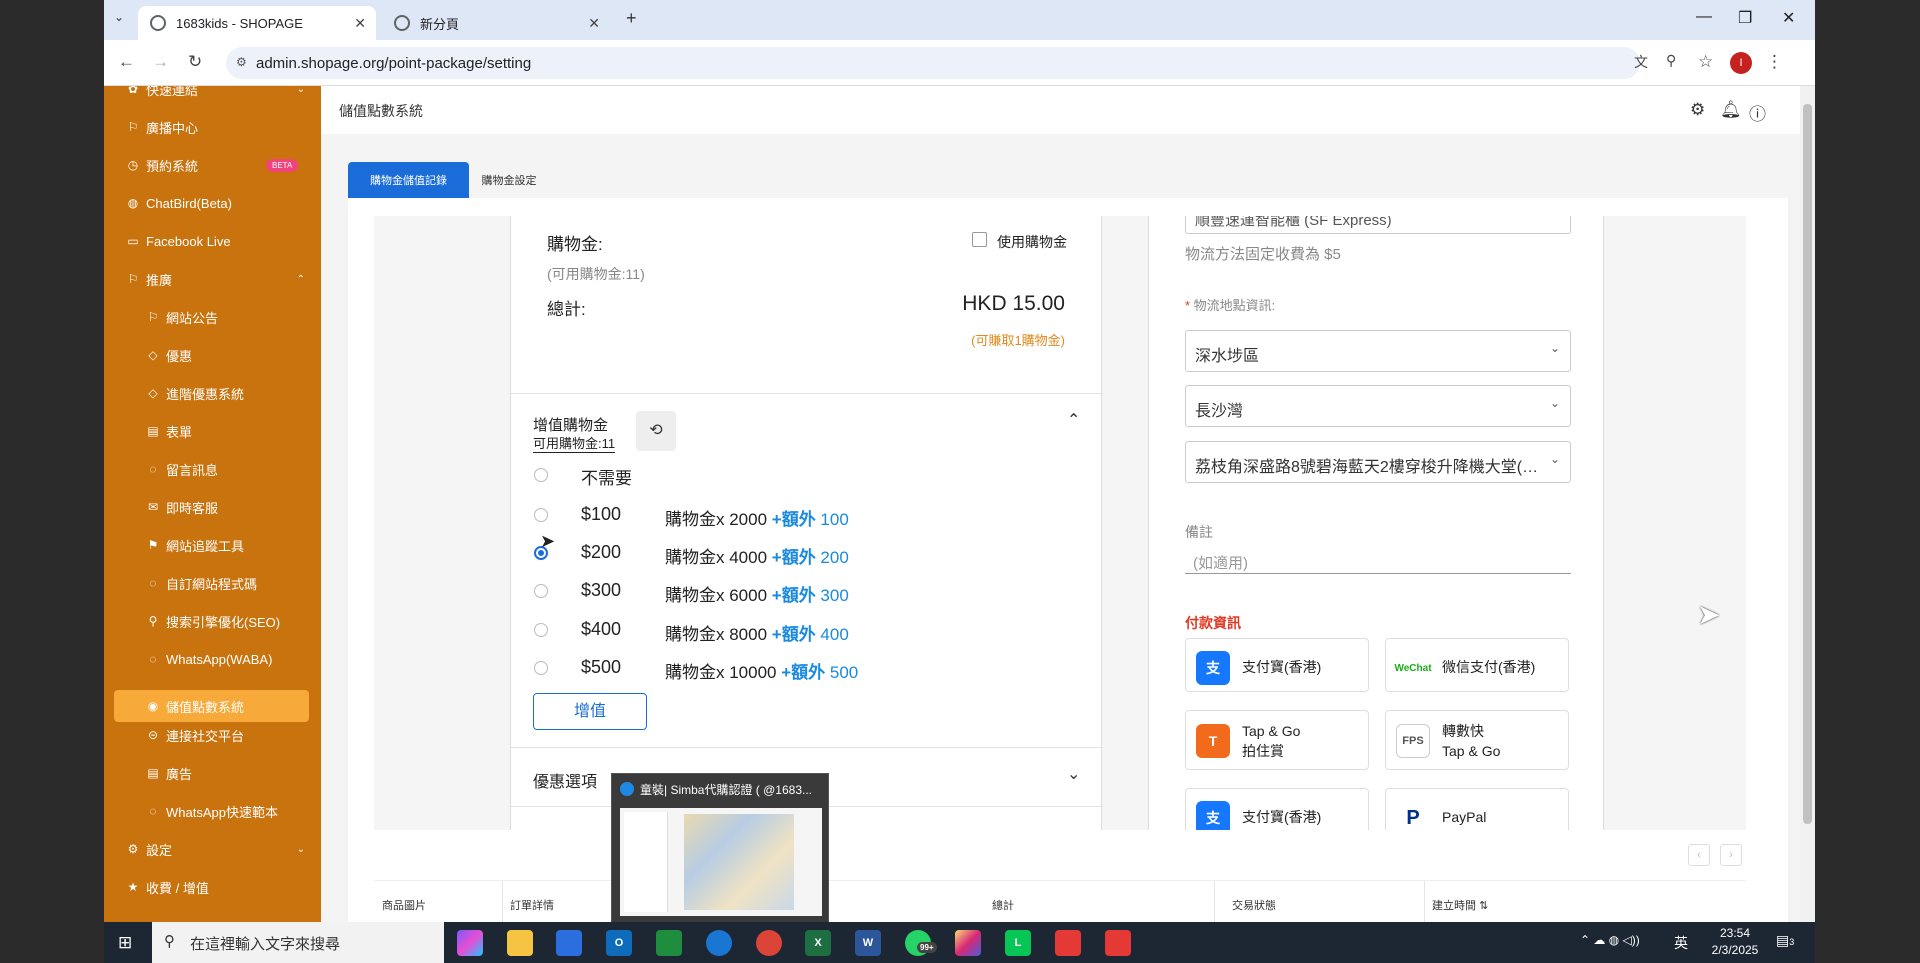 The height and width of the screenshot is (963, 1920). What do you see at coordinates (1671, 60) in the screenshot?
I see `zoom-icon: ⚲` at bounding box center [1671, 60].